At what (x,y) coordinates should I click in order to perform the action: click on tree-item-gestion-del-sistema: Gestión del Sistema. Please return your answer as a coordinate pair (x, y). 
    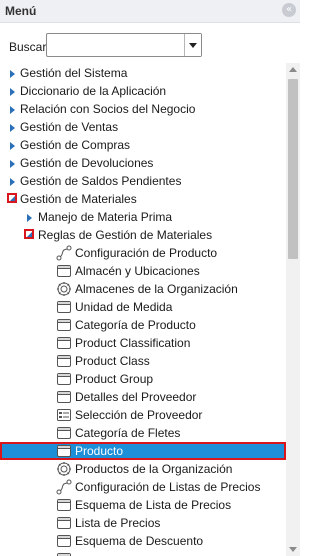
    Looking at the image, I should click on (143, 73).